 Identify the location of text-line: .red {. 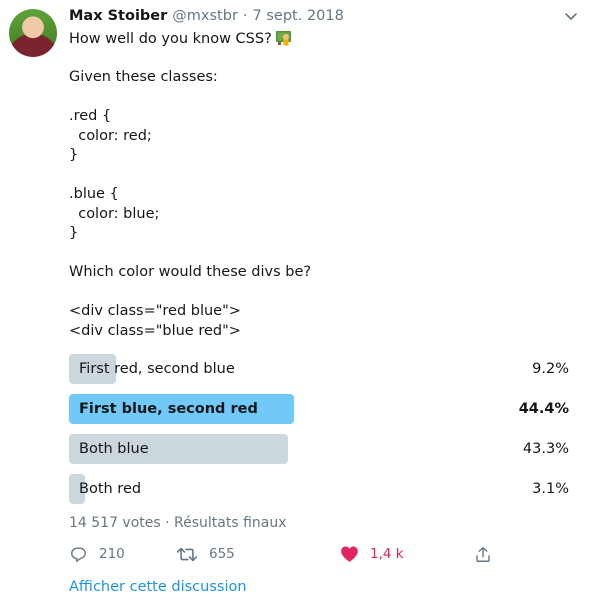
(90, 116).